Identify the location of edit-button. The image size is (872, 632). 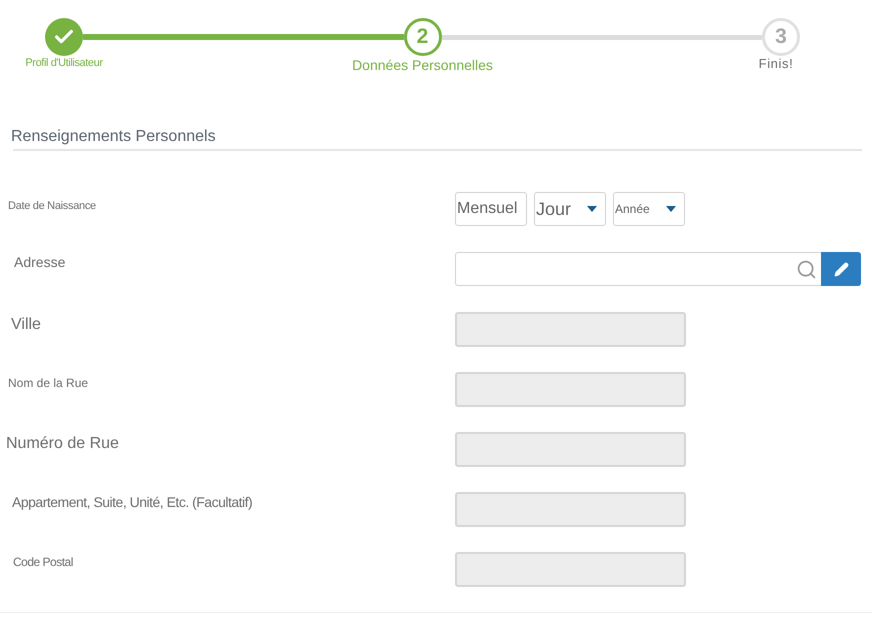
(841, 269).